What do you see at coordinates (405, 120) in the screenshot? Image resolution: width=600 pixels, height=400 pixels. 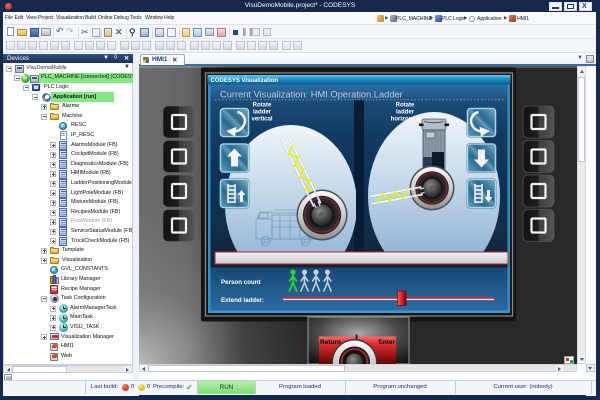 I see `svg-text: horizontal` at bounding box center [405, 120].